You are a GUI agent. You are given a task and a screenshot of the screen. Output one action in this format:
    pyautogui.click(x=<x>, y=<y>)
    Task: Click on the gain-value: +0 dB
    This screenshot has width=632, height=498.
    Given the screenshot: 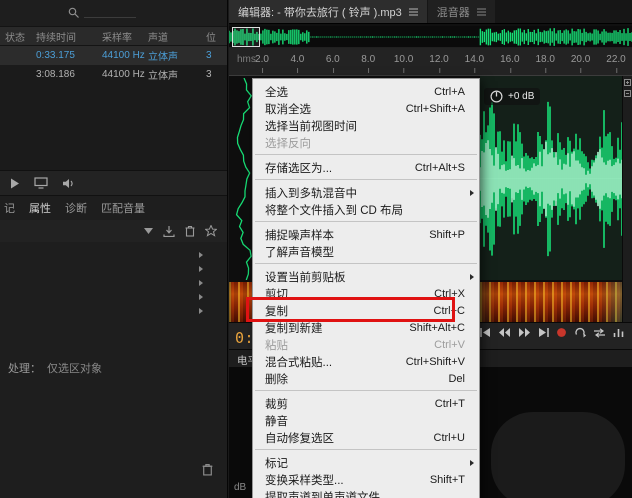 What is the action you would take?
    pyautogui.click(x=521, y=96)
    